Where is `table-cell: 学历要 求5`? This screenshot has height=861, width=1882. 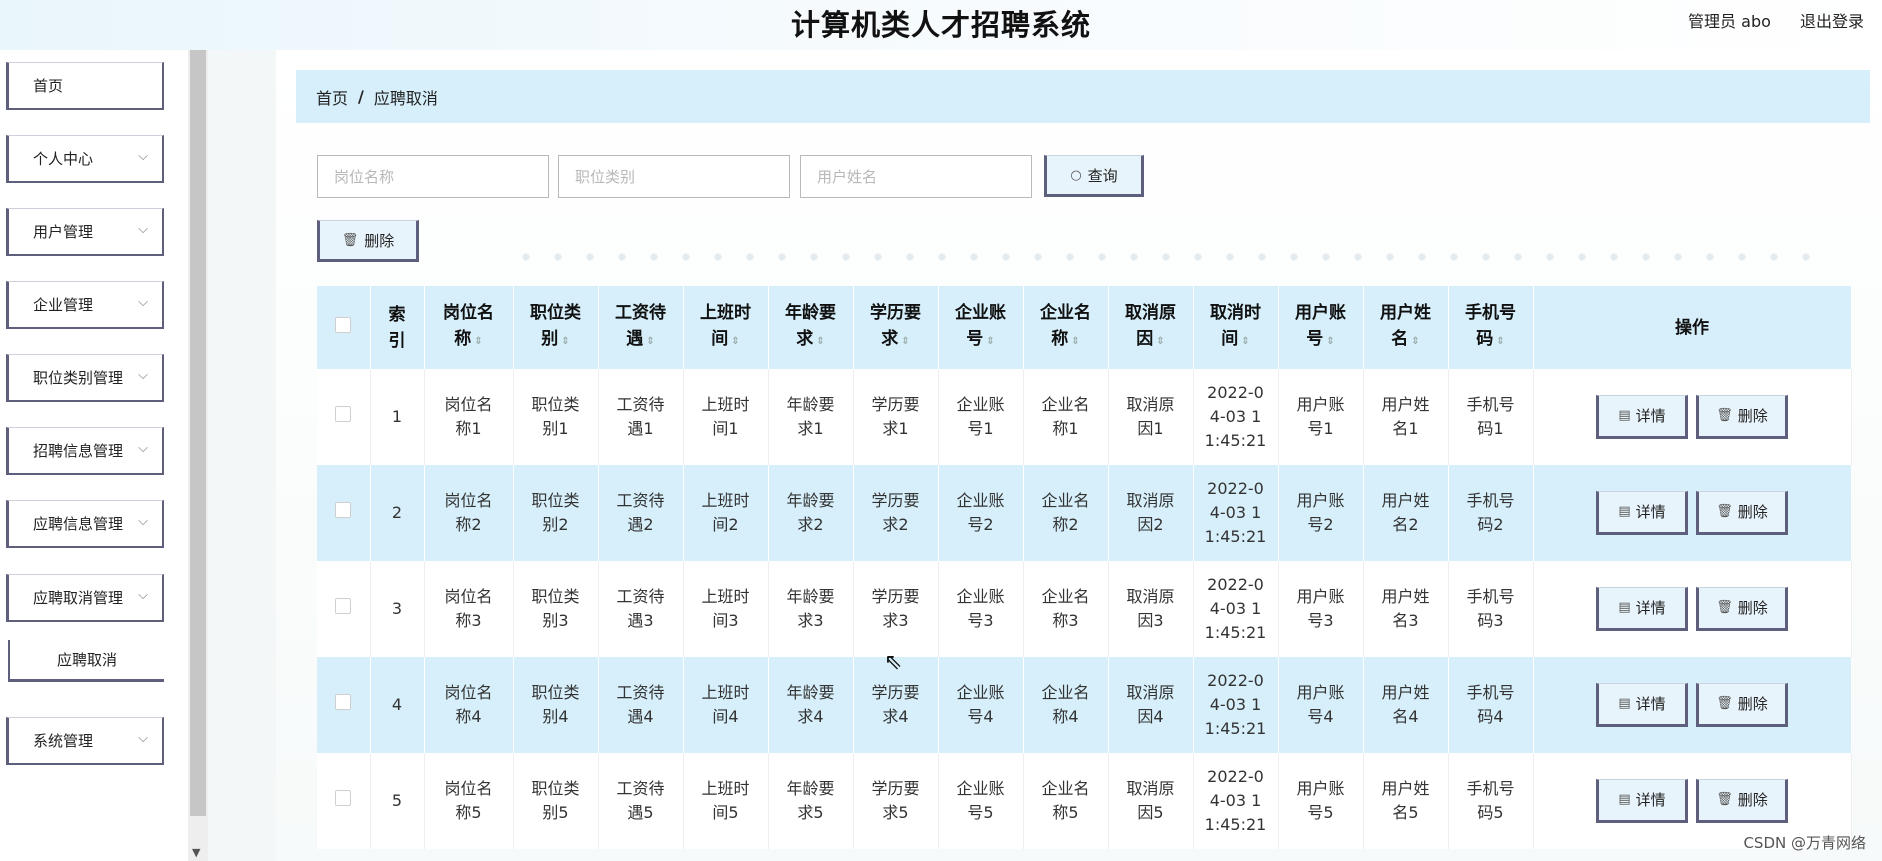
table-cell: 学历要 求5 is located at coordinates (896, 801).